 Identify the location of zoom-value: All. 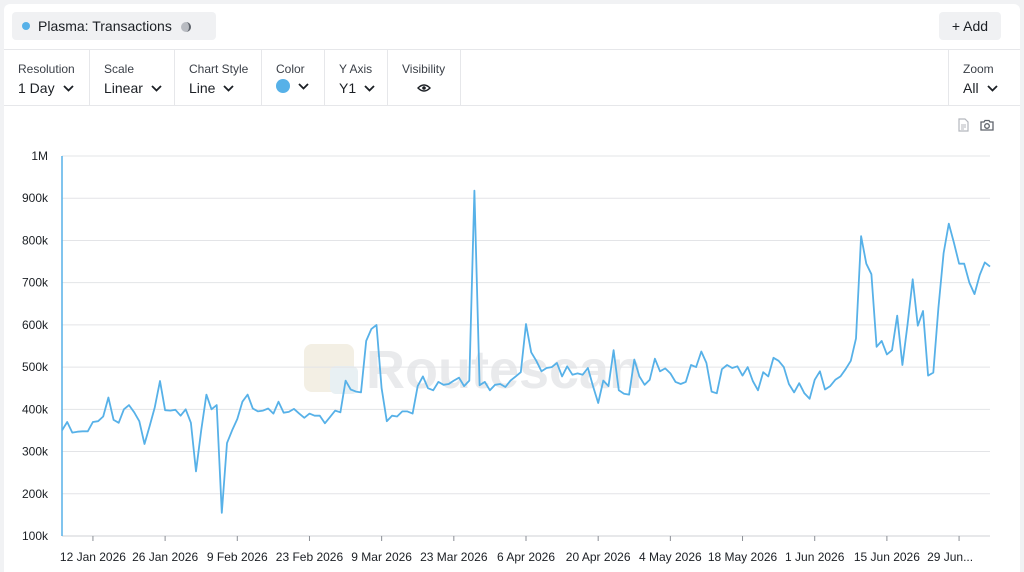
(971, 88).